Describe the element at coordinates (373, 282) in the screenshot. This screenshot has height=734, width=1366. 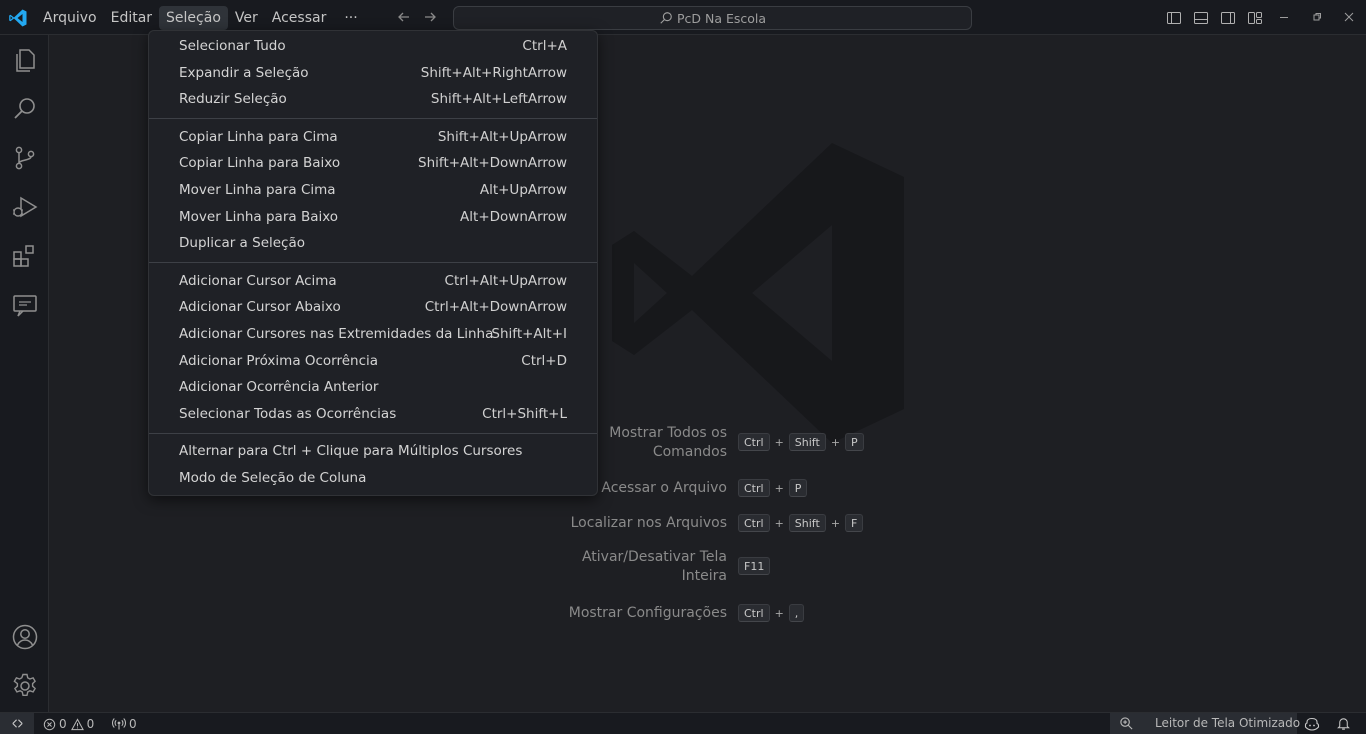
I see `menu-item: Adicionar Cursor Acima Ctrl+Alt+UpArrow` at that location.